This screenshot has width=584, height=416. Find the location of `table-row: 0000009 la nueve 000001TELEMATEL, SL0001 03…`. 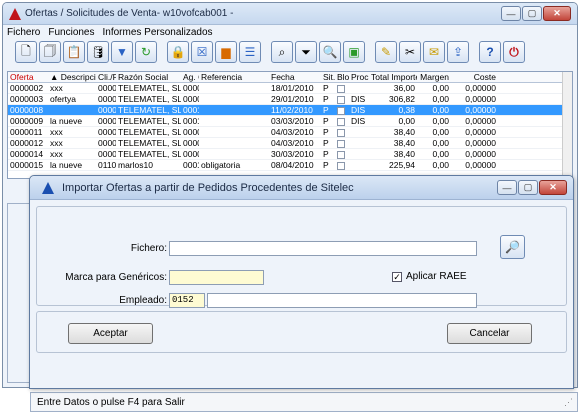

table-row: 0000009 la nueve 000001TELEMATEL, SL0001 03… is located at coordinates (290, 121).